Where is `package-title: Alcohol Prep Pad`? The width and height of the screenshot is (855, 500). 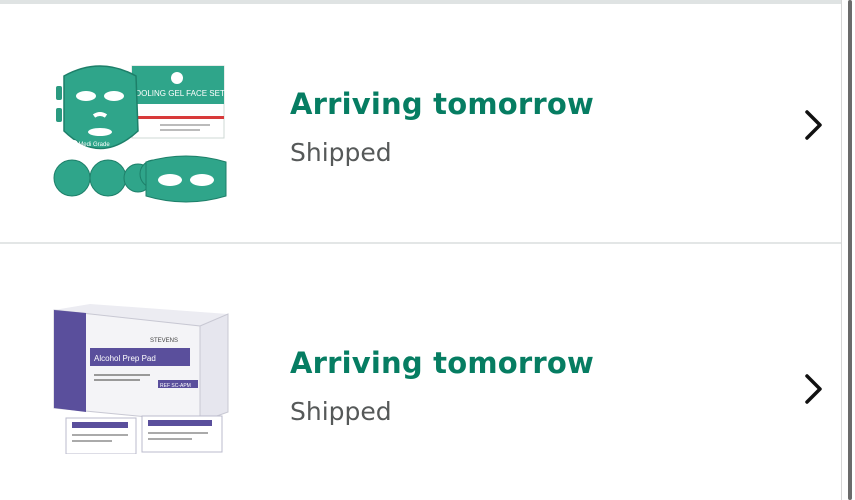
package-title: Alcohol Prep Pad is located at coordinates (125, 358).